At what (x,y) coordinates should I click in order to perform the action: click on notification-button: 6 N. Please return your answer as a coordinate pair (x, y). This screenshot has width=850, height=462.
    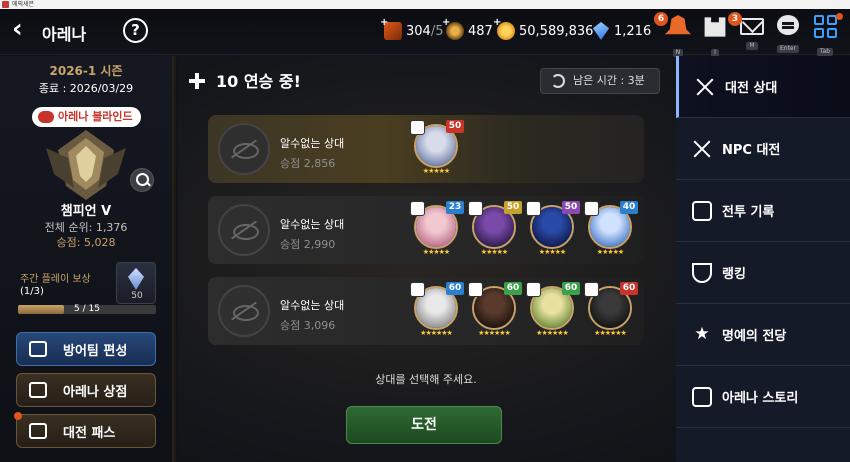
    Looking at the image, I should click on (675, 34).